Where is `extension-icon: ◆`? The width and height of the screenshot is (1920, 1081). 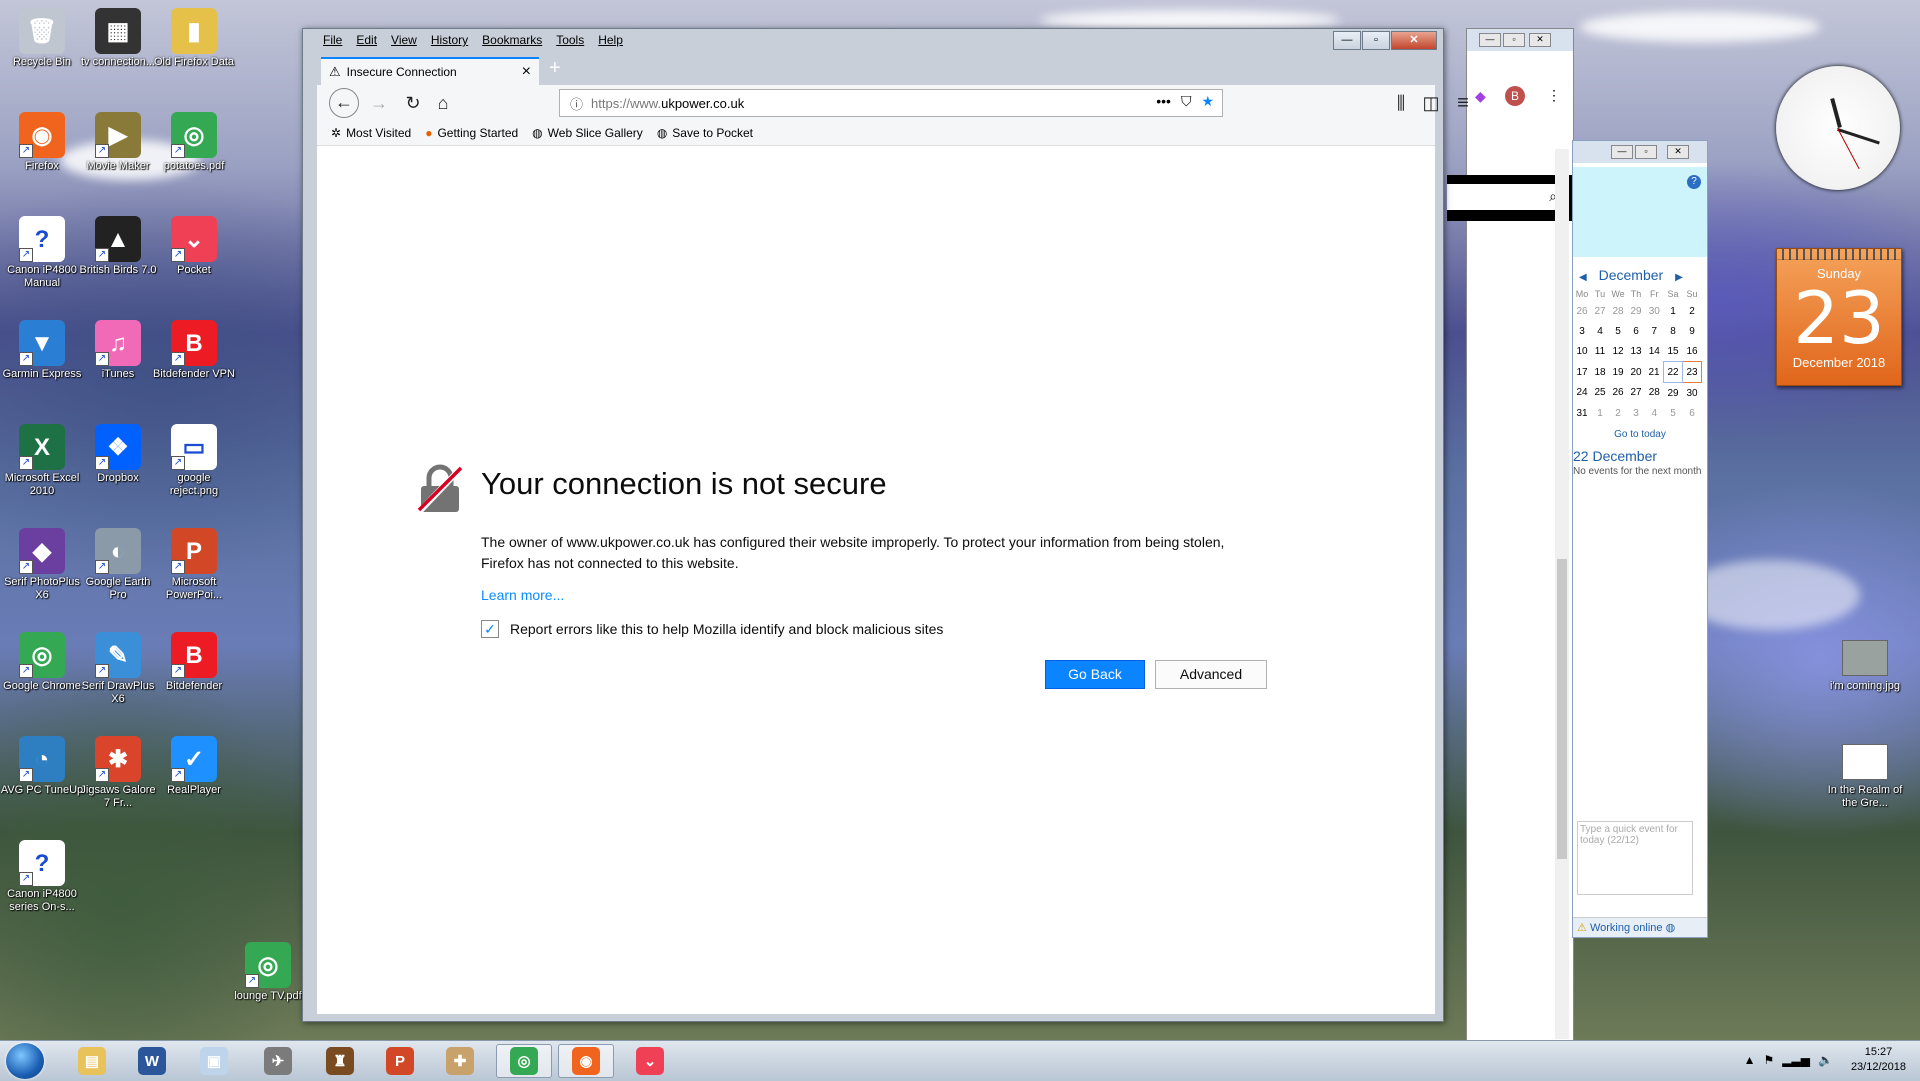 extension-icon: ◆ is located at coordinates (1480, 96).